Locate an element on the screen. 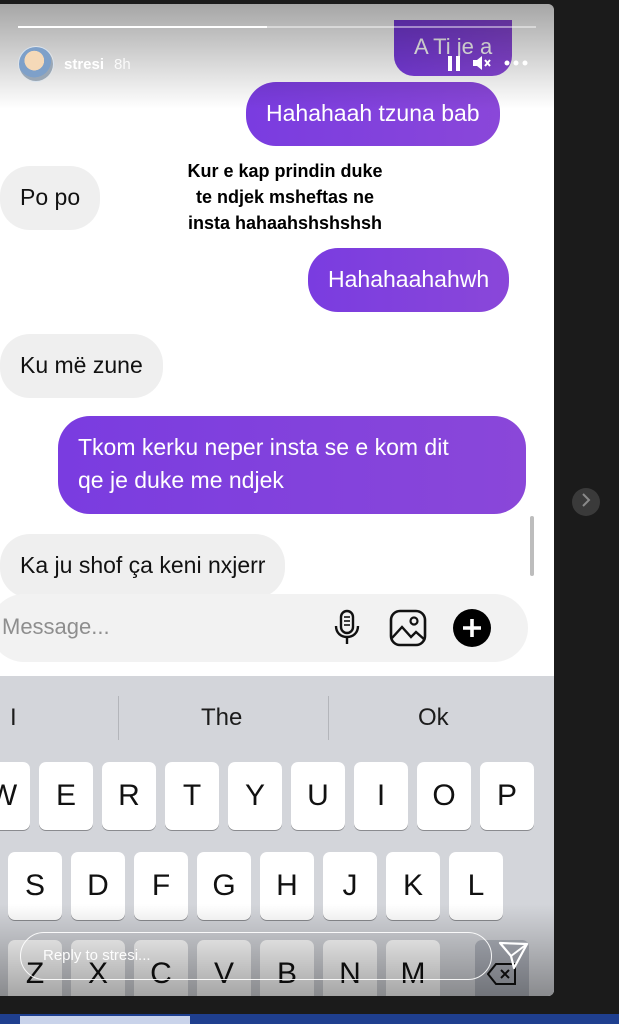  send-icon is located at coordinates (514, 957).